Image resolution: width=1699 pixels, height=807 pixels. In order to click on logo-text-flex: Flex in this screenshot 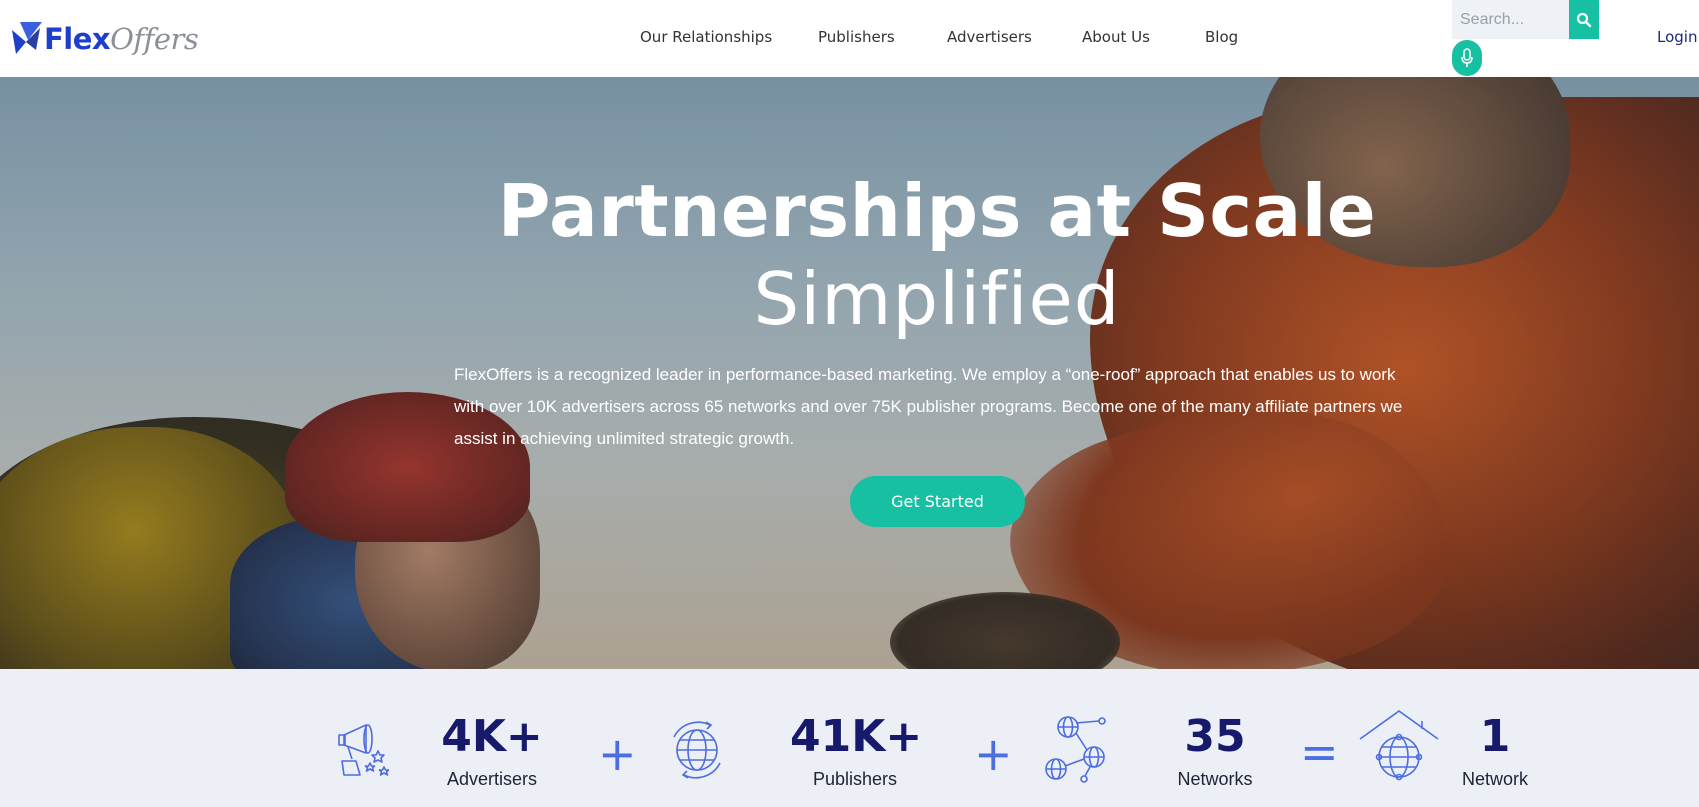, I will do `click(77, 39)`.